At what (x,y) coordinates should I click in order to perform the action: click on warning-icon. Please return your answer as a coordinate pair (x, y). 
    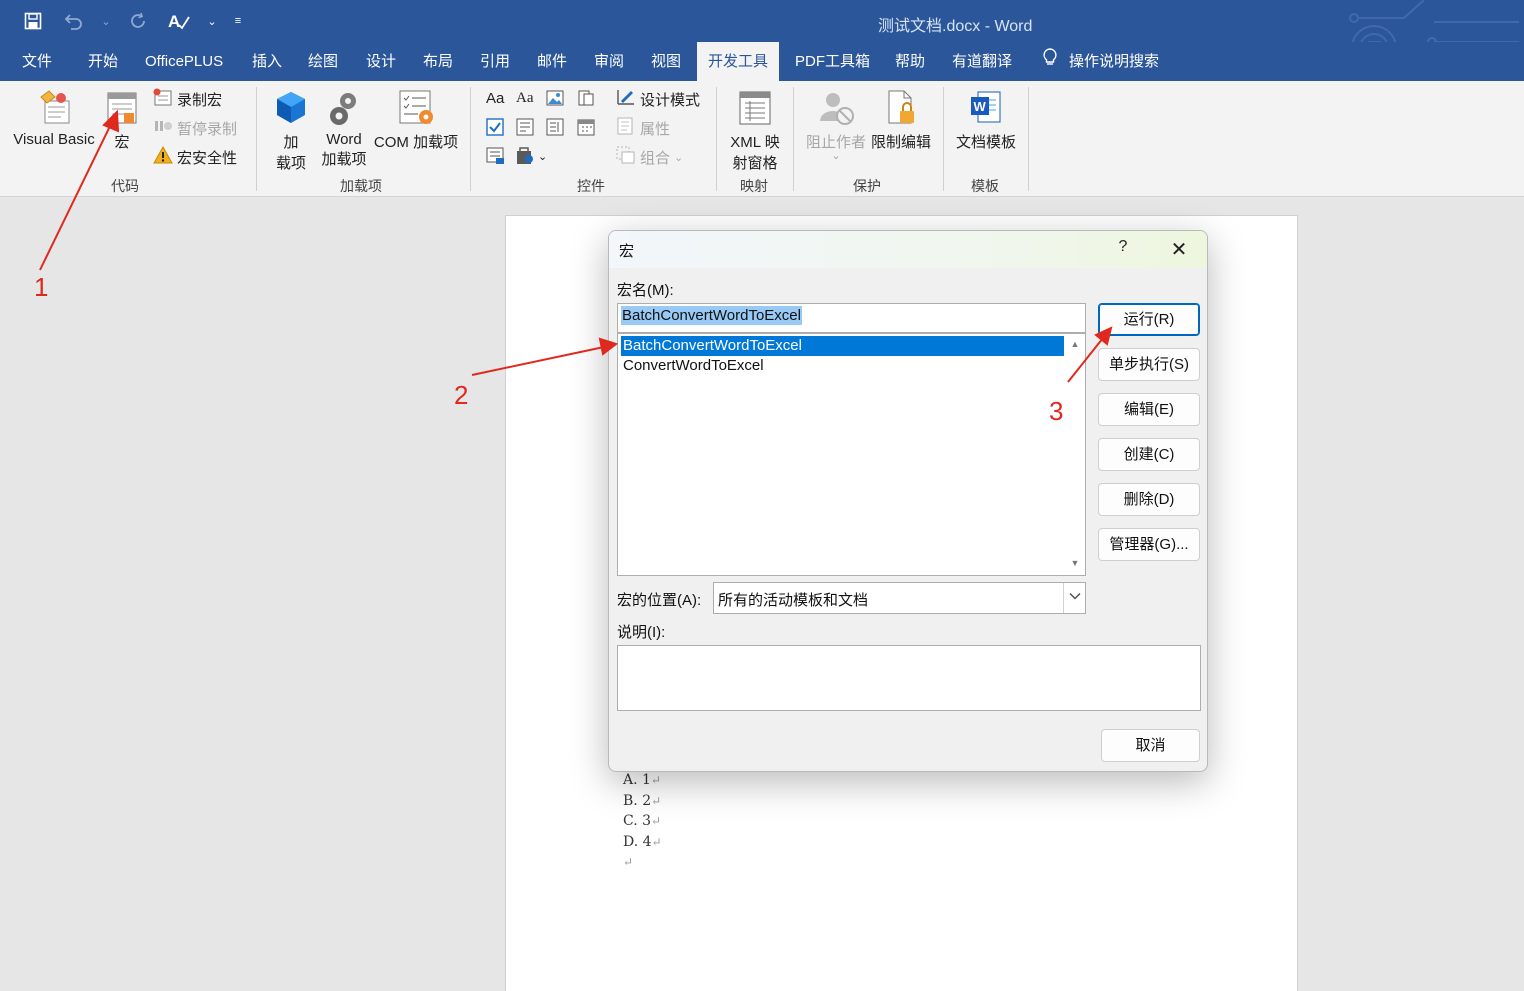
    Looking at the image, I should click on (163, 156).